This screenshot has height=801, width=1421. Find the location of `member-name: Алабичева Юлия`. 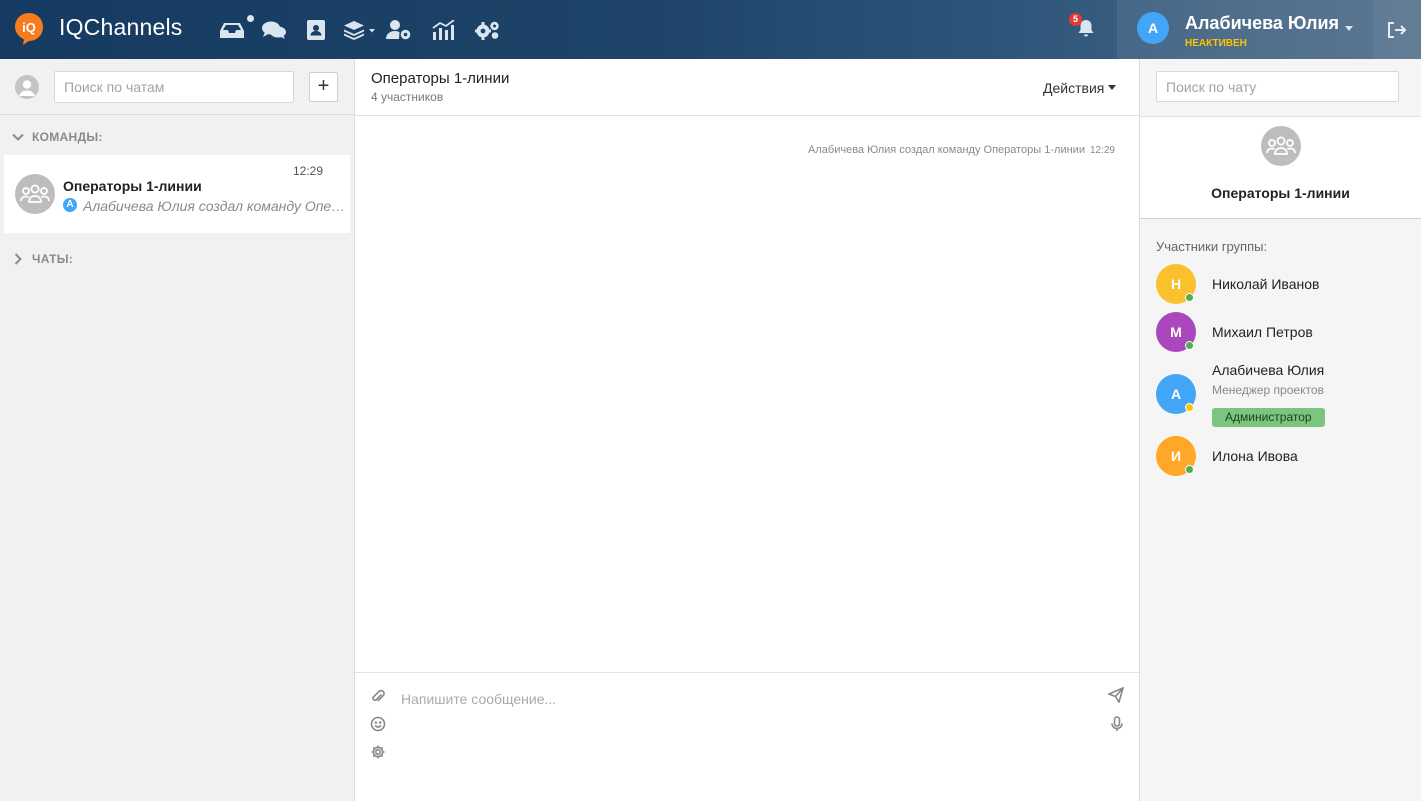

member-name: Алабичева Юлия is located at coordinates (1268, 370).